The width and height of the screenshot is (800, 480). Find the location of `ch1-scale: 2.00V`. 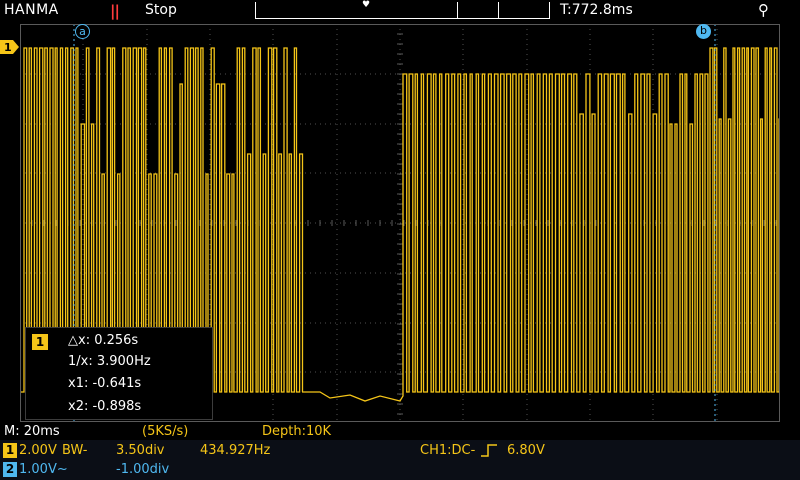

ch1-scale: 2.00V is located at coordinates (38, 450).